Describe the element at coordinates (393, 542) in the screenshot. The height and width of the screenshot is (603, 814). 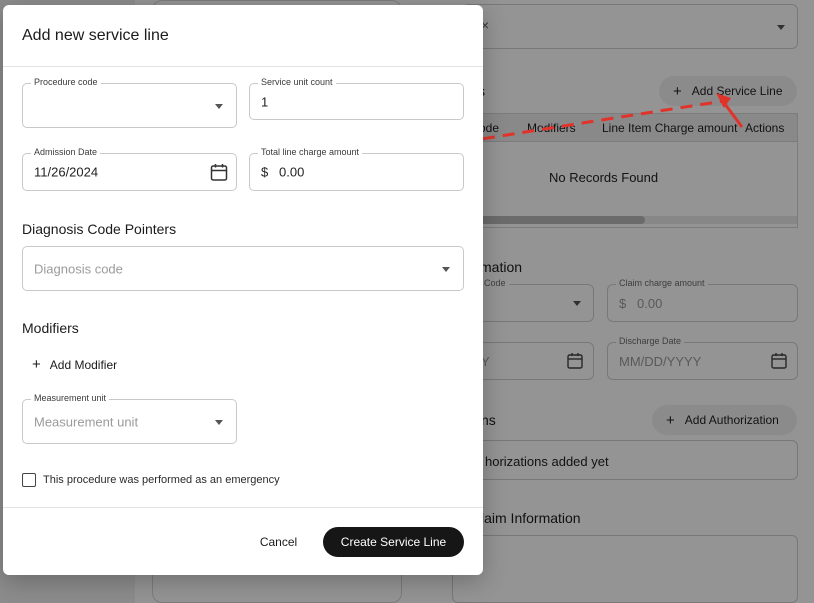
I see `create-service-line-button: Create Service Line` at that location.